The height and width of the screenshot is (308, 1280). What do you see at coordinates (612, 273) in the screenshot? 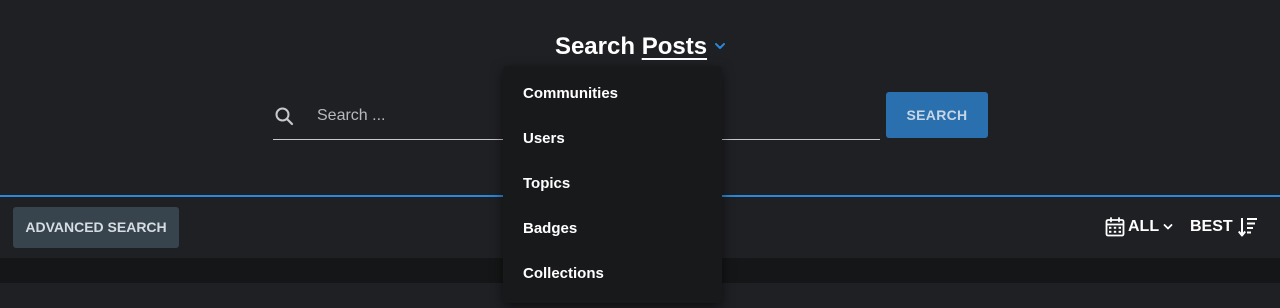
I see `menu-item-collections: Collections` at bounding box center [612, 273].